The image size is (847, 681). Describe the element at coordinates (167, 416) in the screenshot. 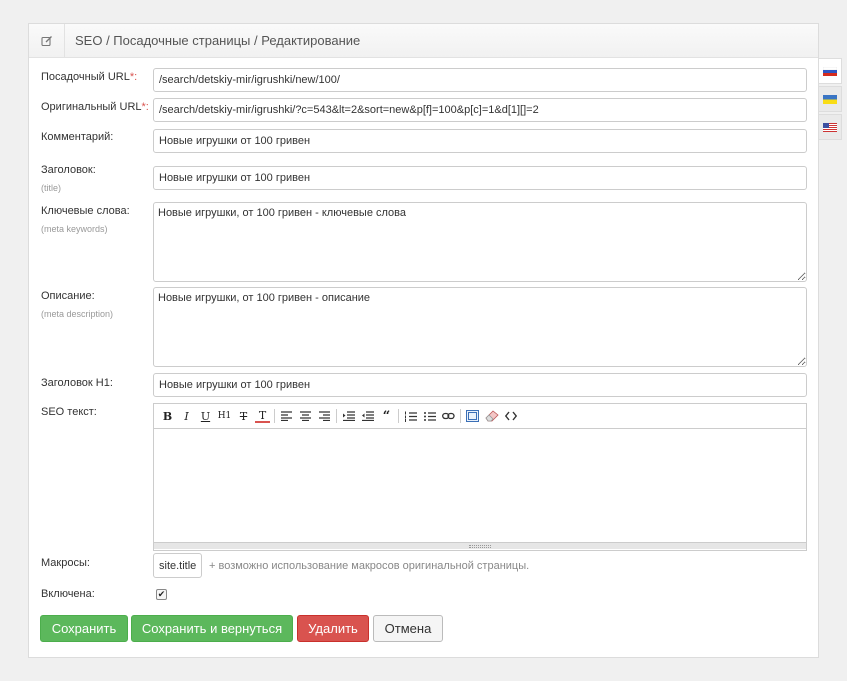

I see `bold-icon: B` at that location.